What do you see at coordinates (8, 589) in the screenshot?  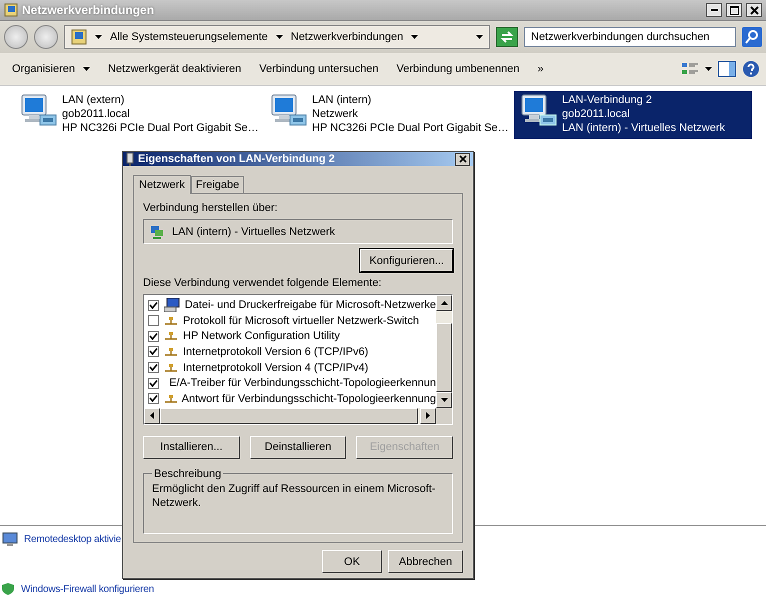 I see `shield-icon` at bounding box center [8, 589].